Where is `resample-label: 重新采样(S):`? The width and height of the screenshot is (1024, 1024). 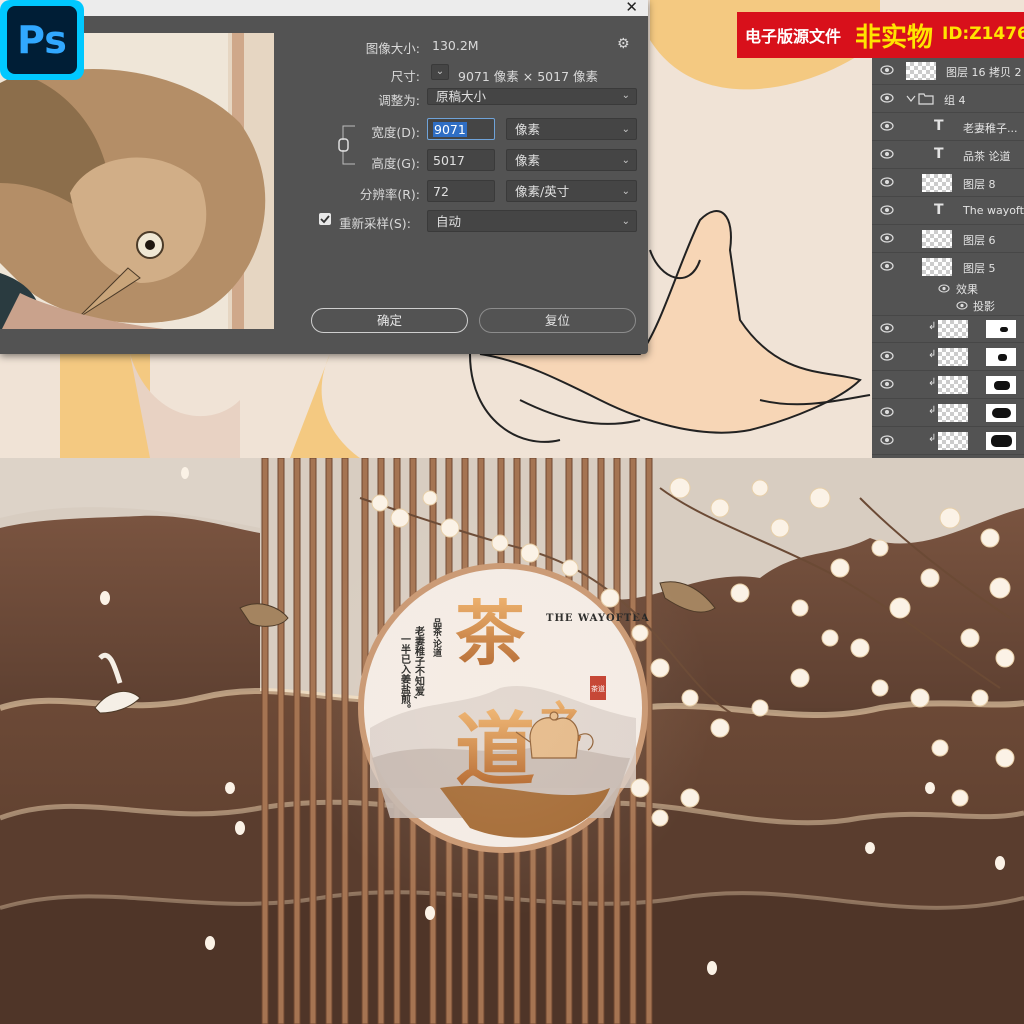
resample-label: 重新采样(S): is located at coordinates (375, 223).